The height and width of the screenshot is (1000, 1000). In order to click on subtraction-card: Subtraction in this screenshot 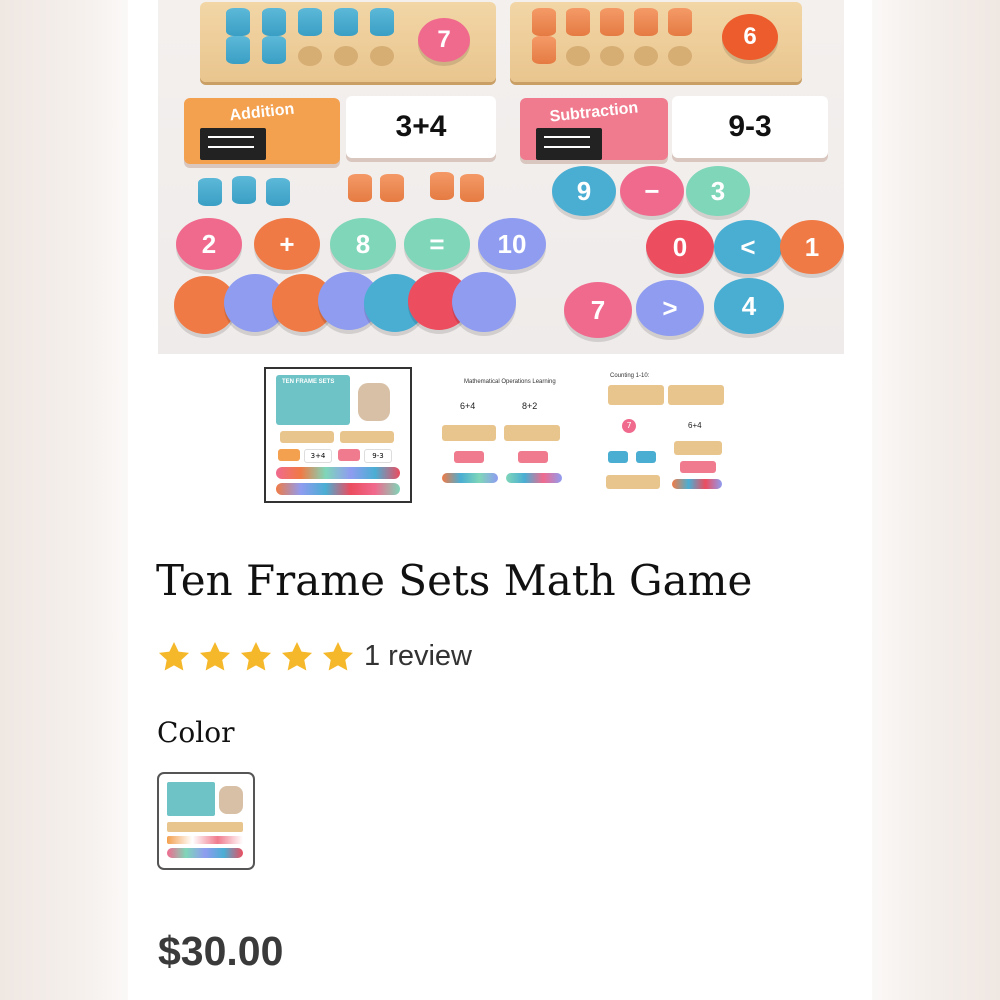, I will do `click(594, 129)`.